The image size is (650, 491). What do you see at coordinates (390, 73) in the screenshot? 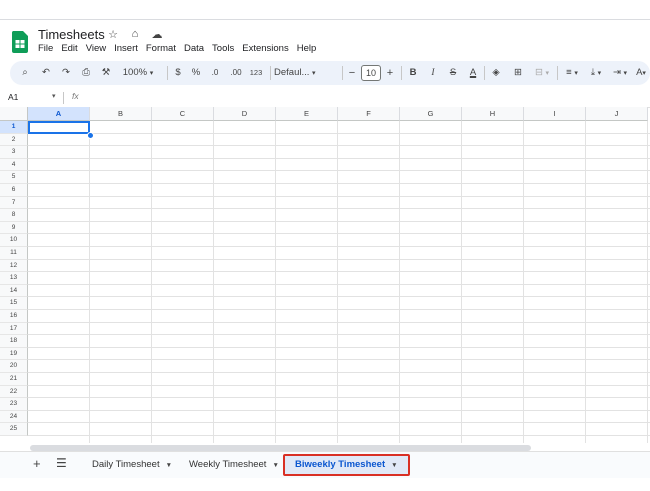
I see `increase-font-size-icon: +` at bounding box center [390, 73].